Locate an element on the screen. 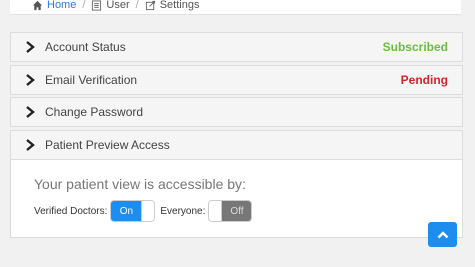  panel-email-verification: Email Verification Pending is located at coordinates (236, 80).